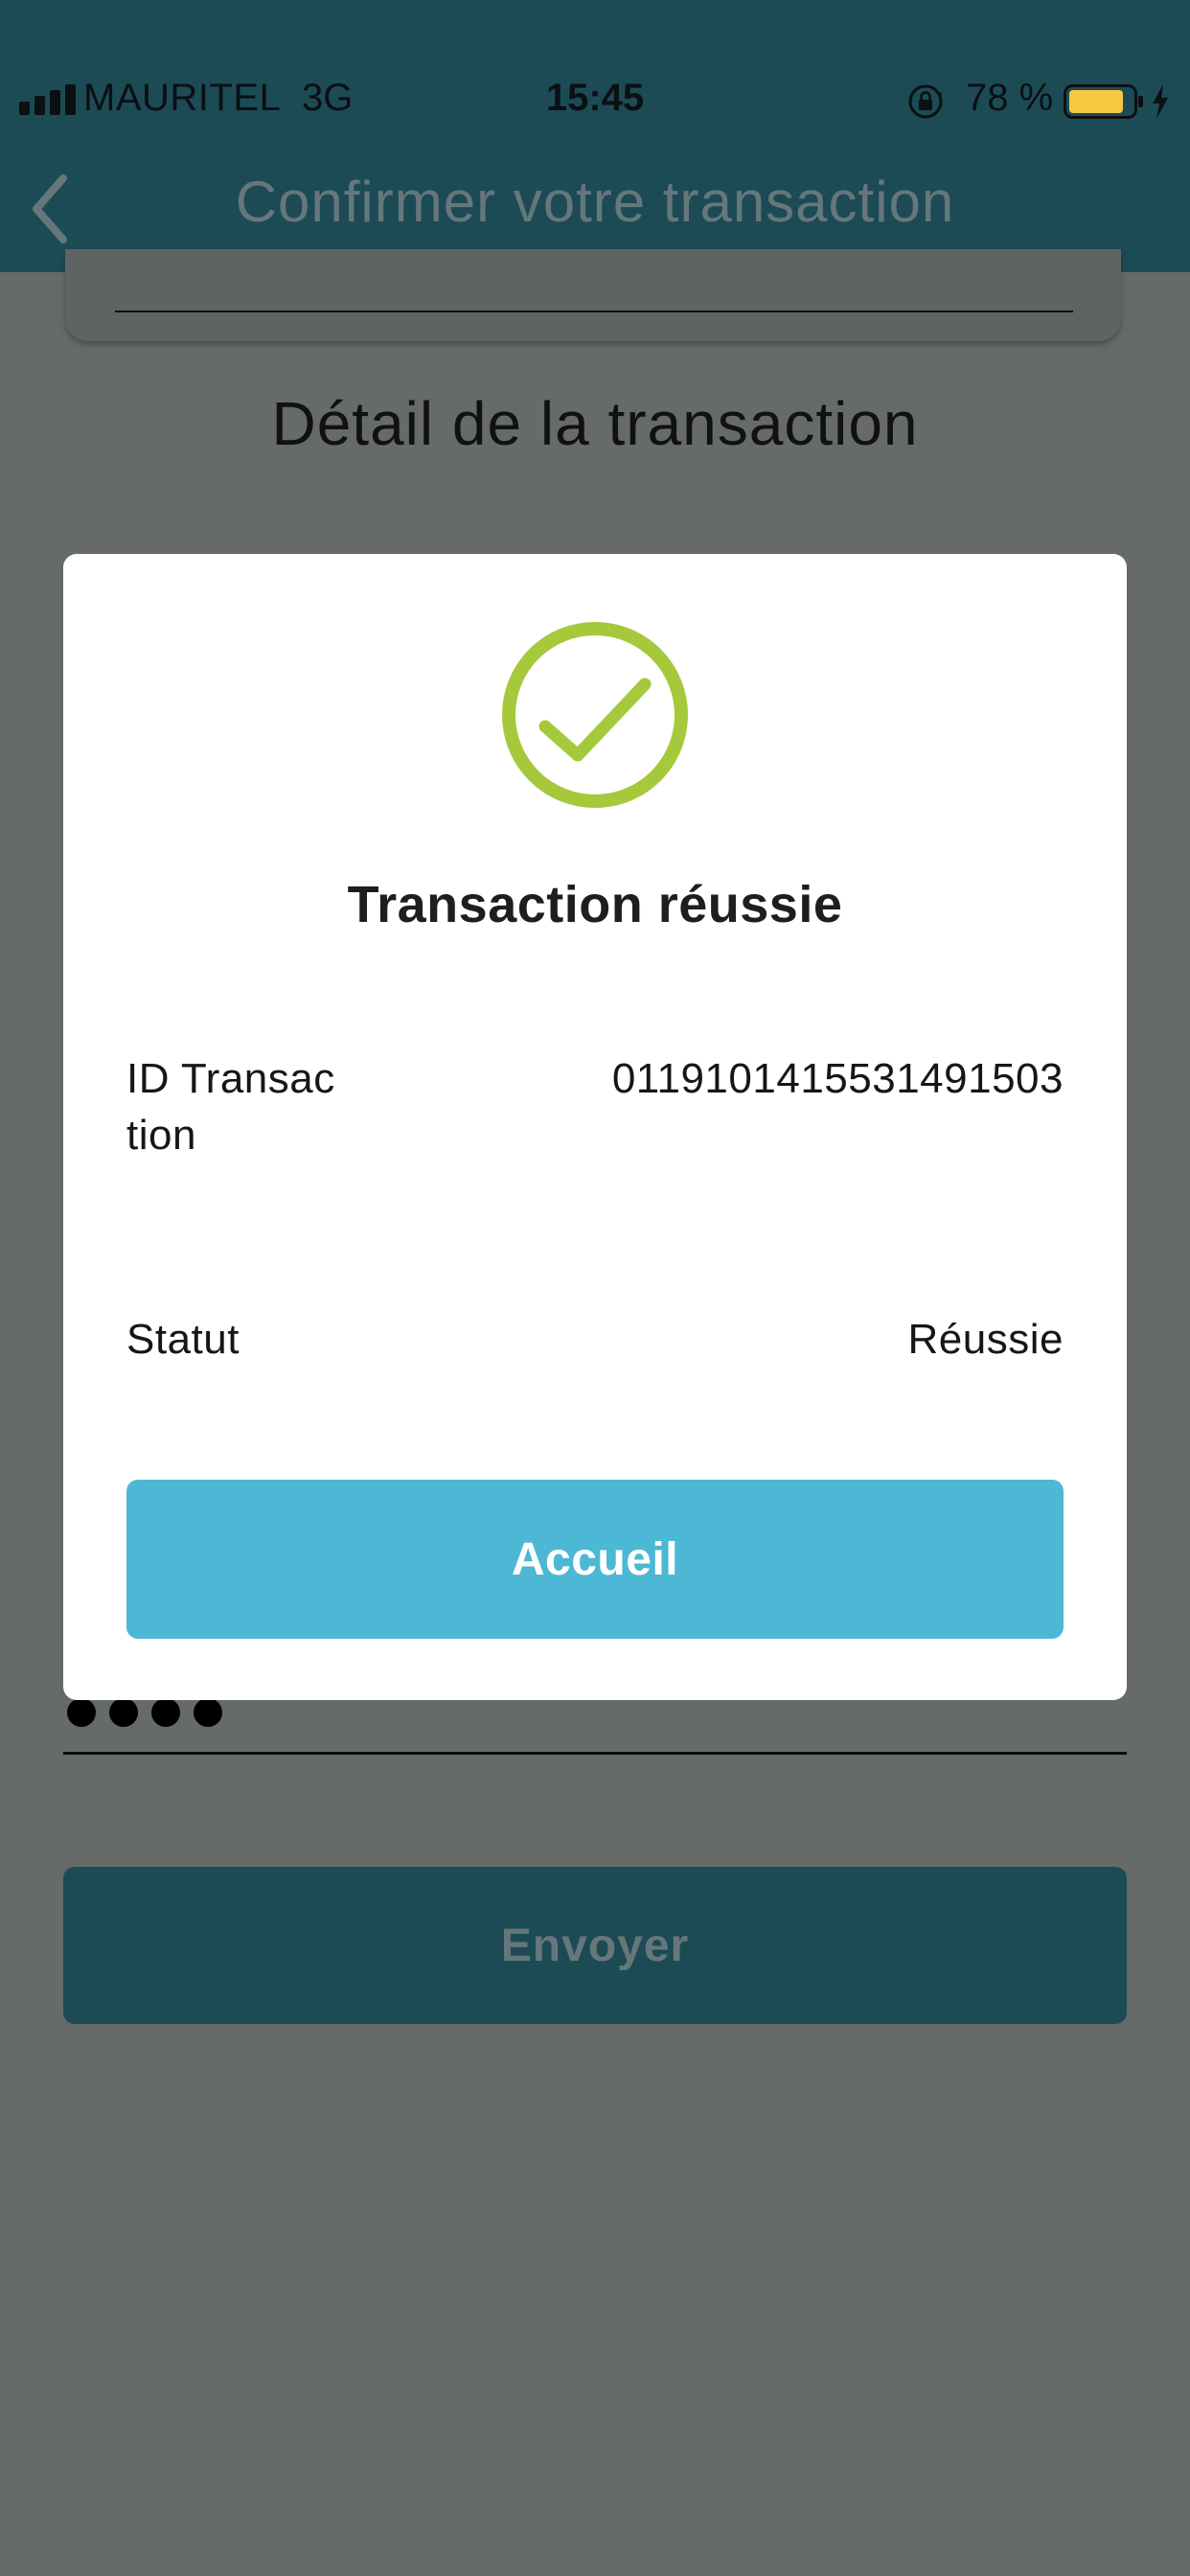 This screenshot has height=2576, width=1190. I want to click on status-value: Réussie, so click(985, 1339).